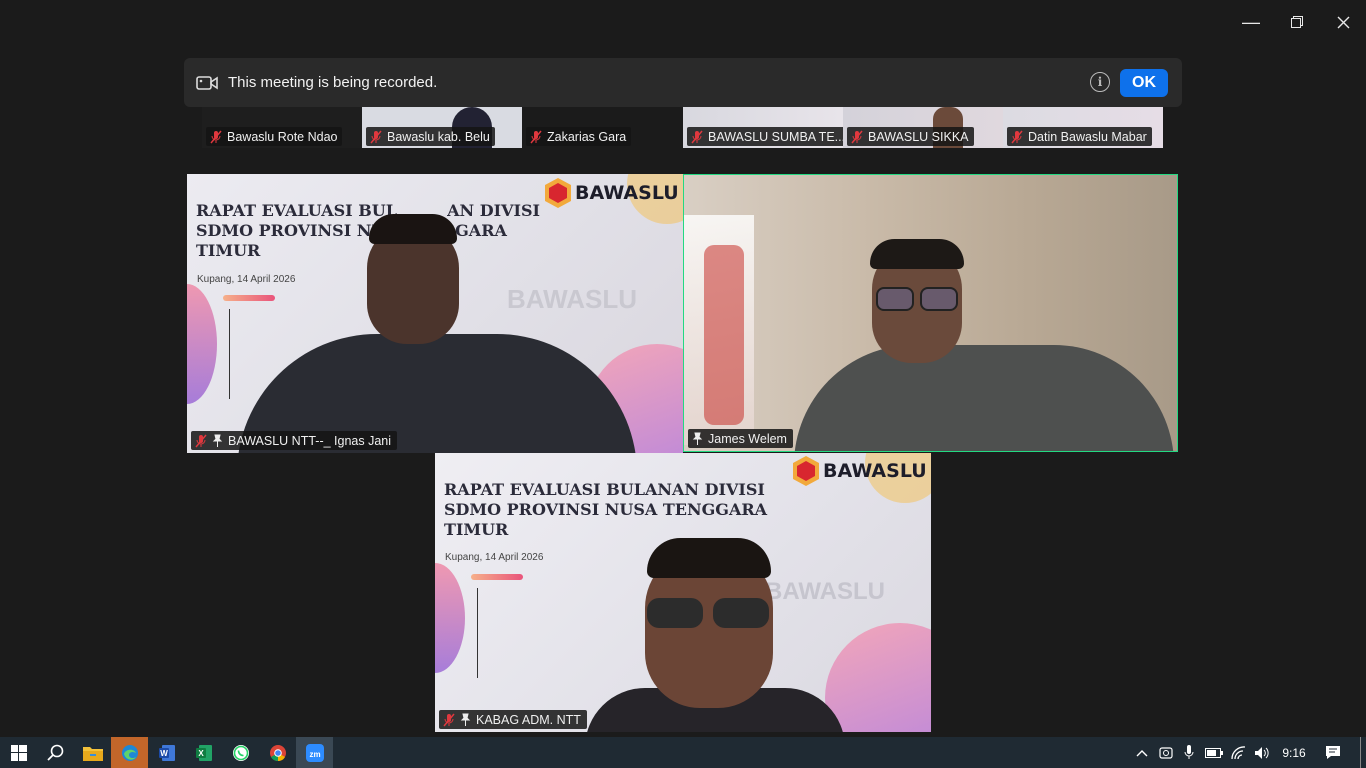 The width and height of the screenshot is (1366, 768). I want to click on show-hidden-icons-button, so click(1142, 752).